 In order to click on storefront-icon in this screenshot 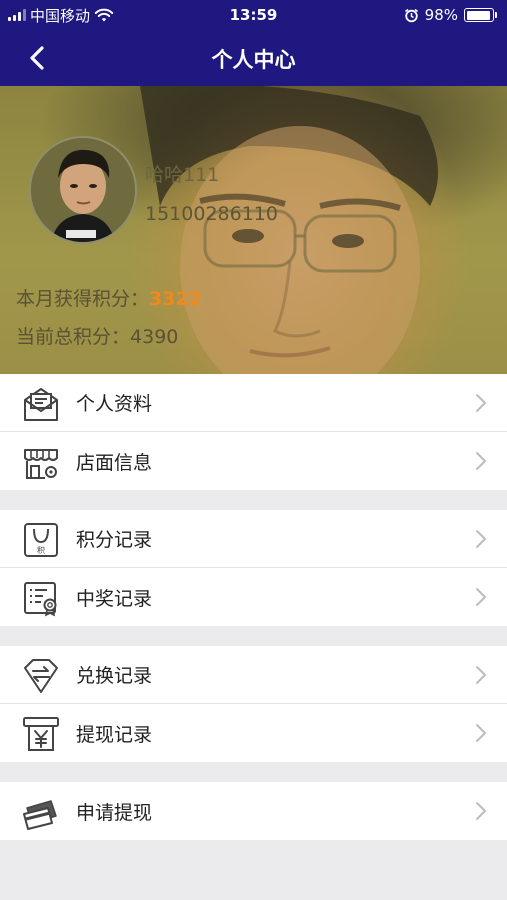, I will do `click(41, 464)`.